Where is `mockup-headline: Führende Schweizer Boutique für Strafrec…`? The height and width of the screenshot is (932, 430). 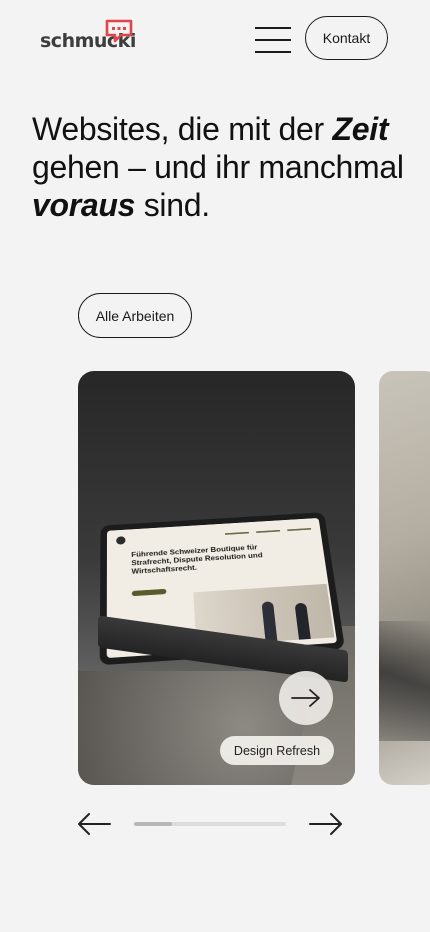 mockup-headline: Führende Schweizer Boutique für Strafrec… is located at coordinates (197, 559).